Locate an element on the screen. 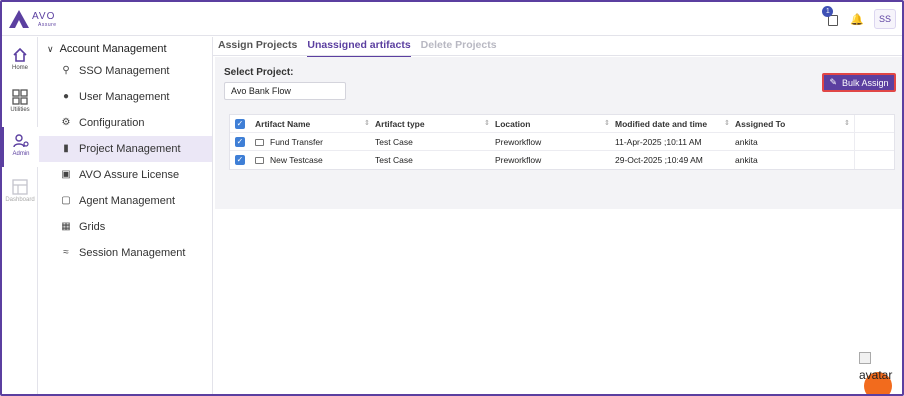 This screenshot has height=396, width=904. account-management-label: Account Management is located at coordinates (113, 49).